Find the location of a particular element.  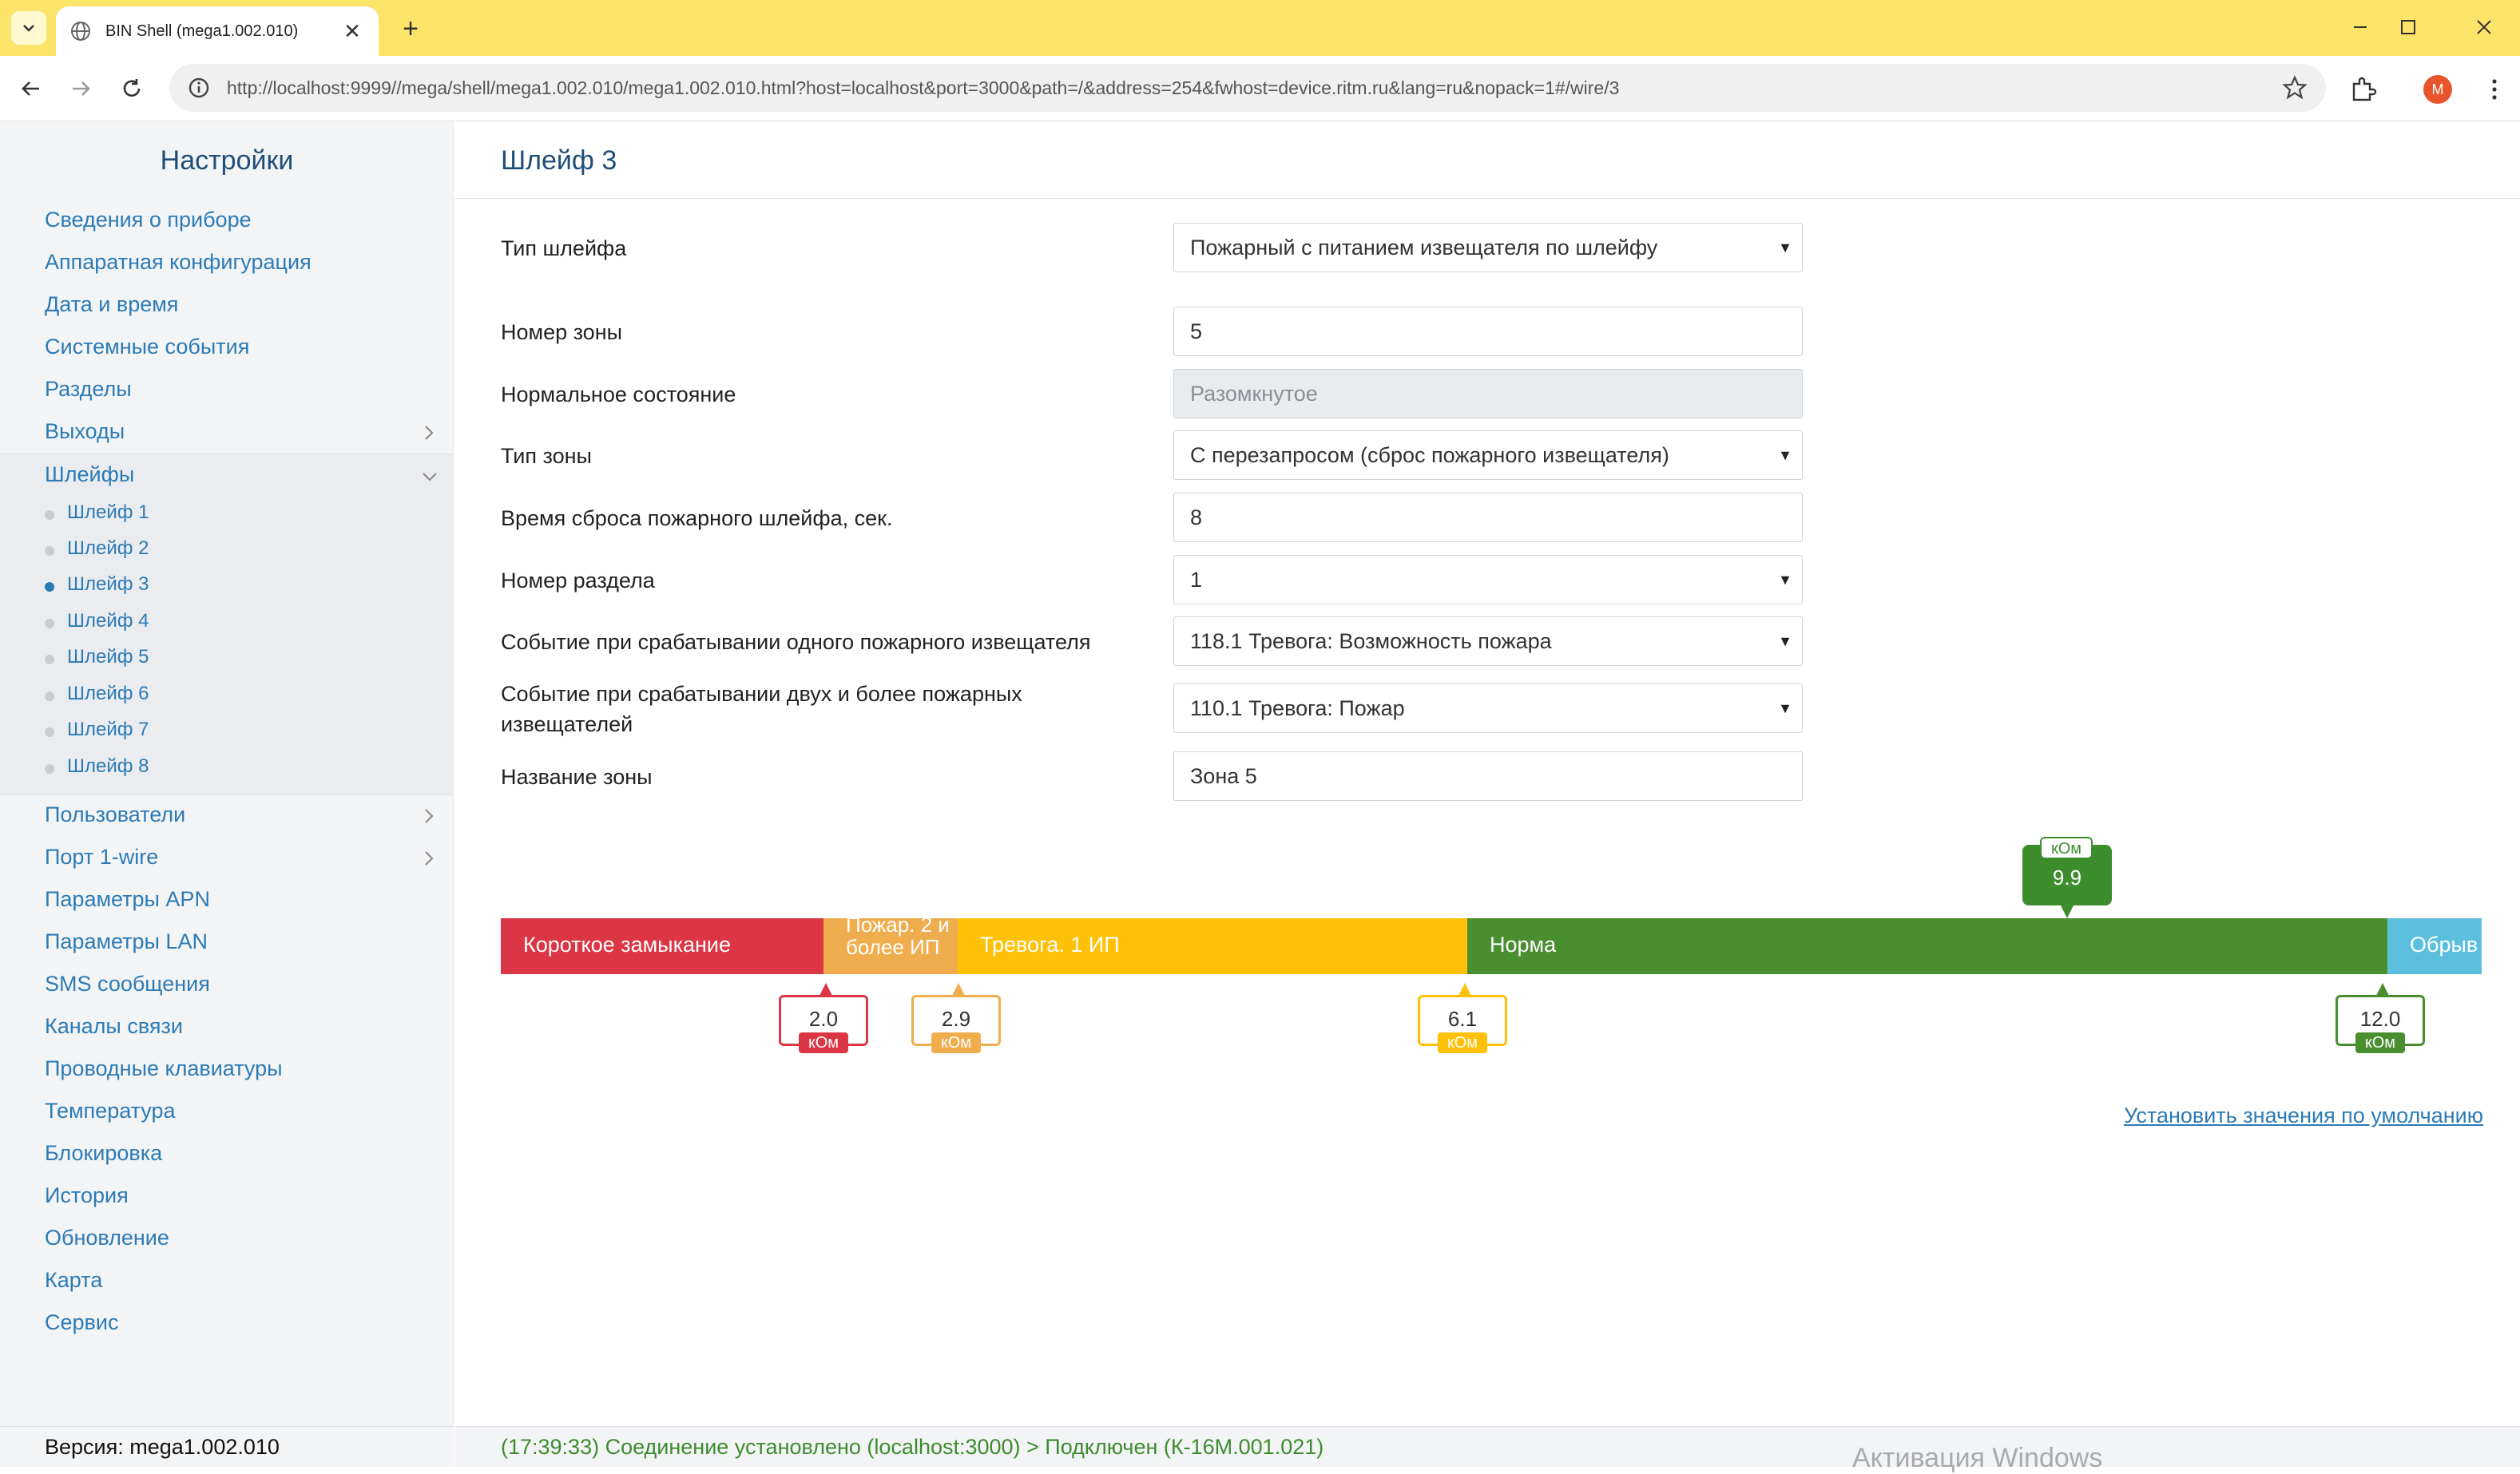

field-label-normal-state: Нормальное состояние is located at coordinates (618, 394).